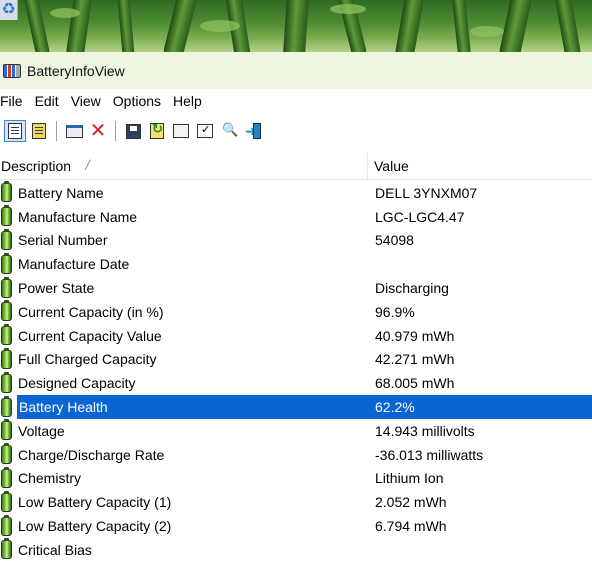 This screenshot has width=592, height=566. Describe the element at coordinates (187, 477) in the screenshot. I see `row-description: Chemistry` at that location.